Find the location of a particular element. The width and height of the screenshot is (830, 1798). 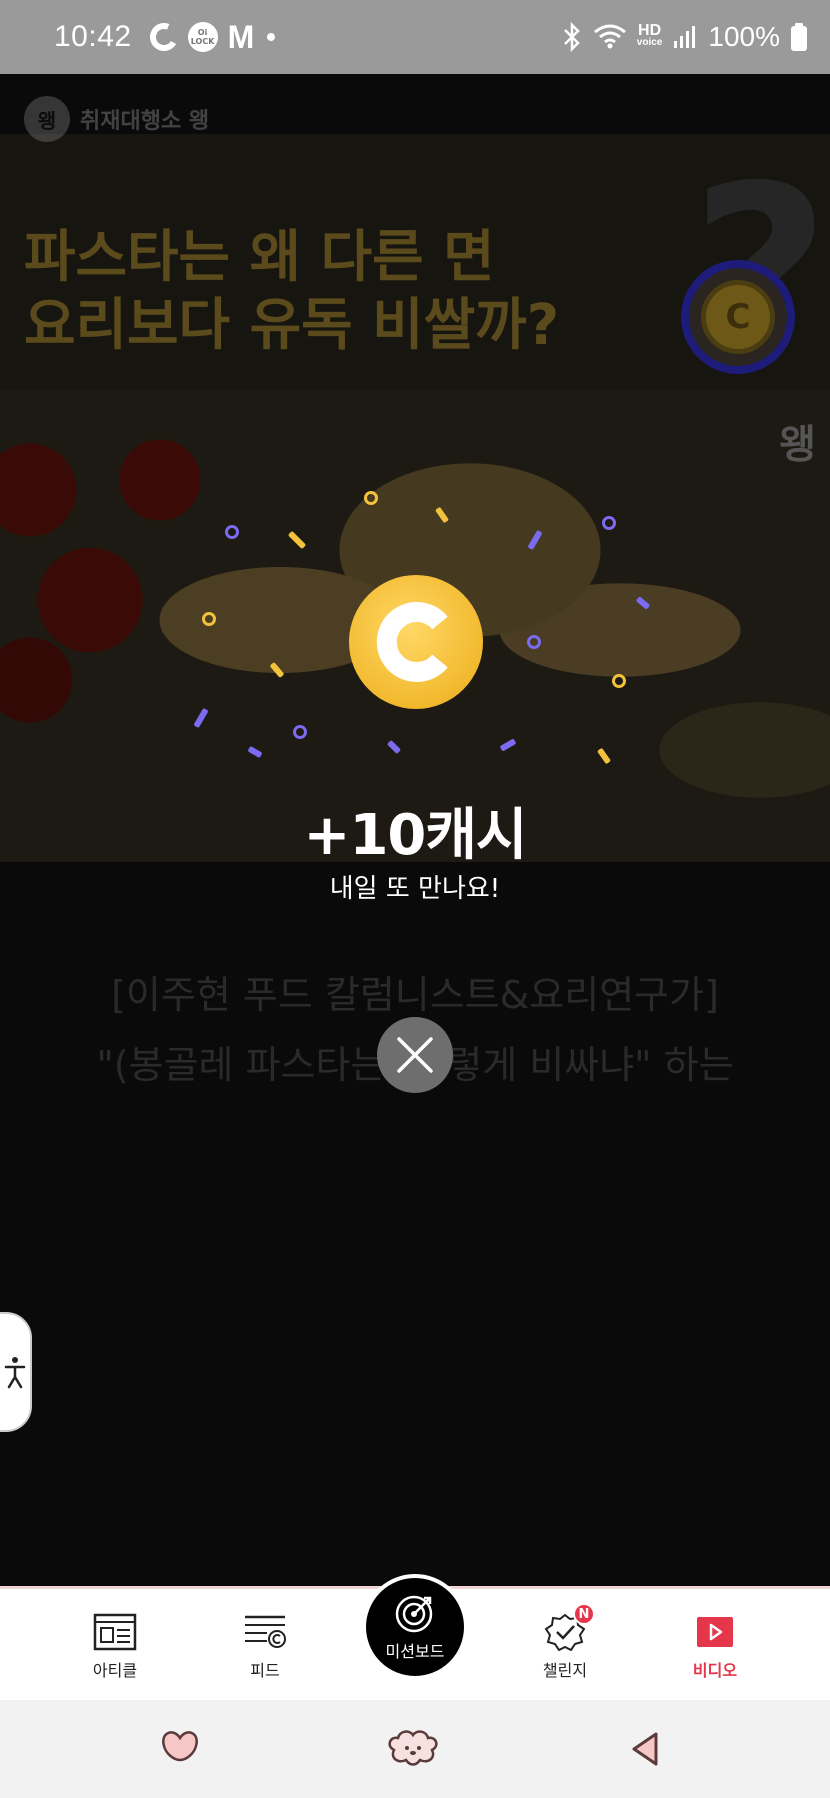

channel-name: 취재대행소 왱 is located at coordinates (145, 121).